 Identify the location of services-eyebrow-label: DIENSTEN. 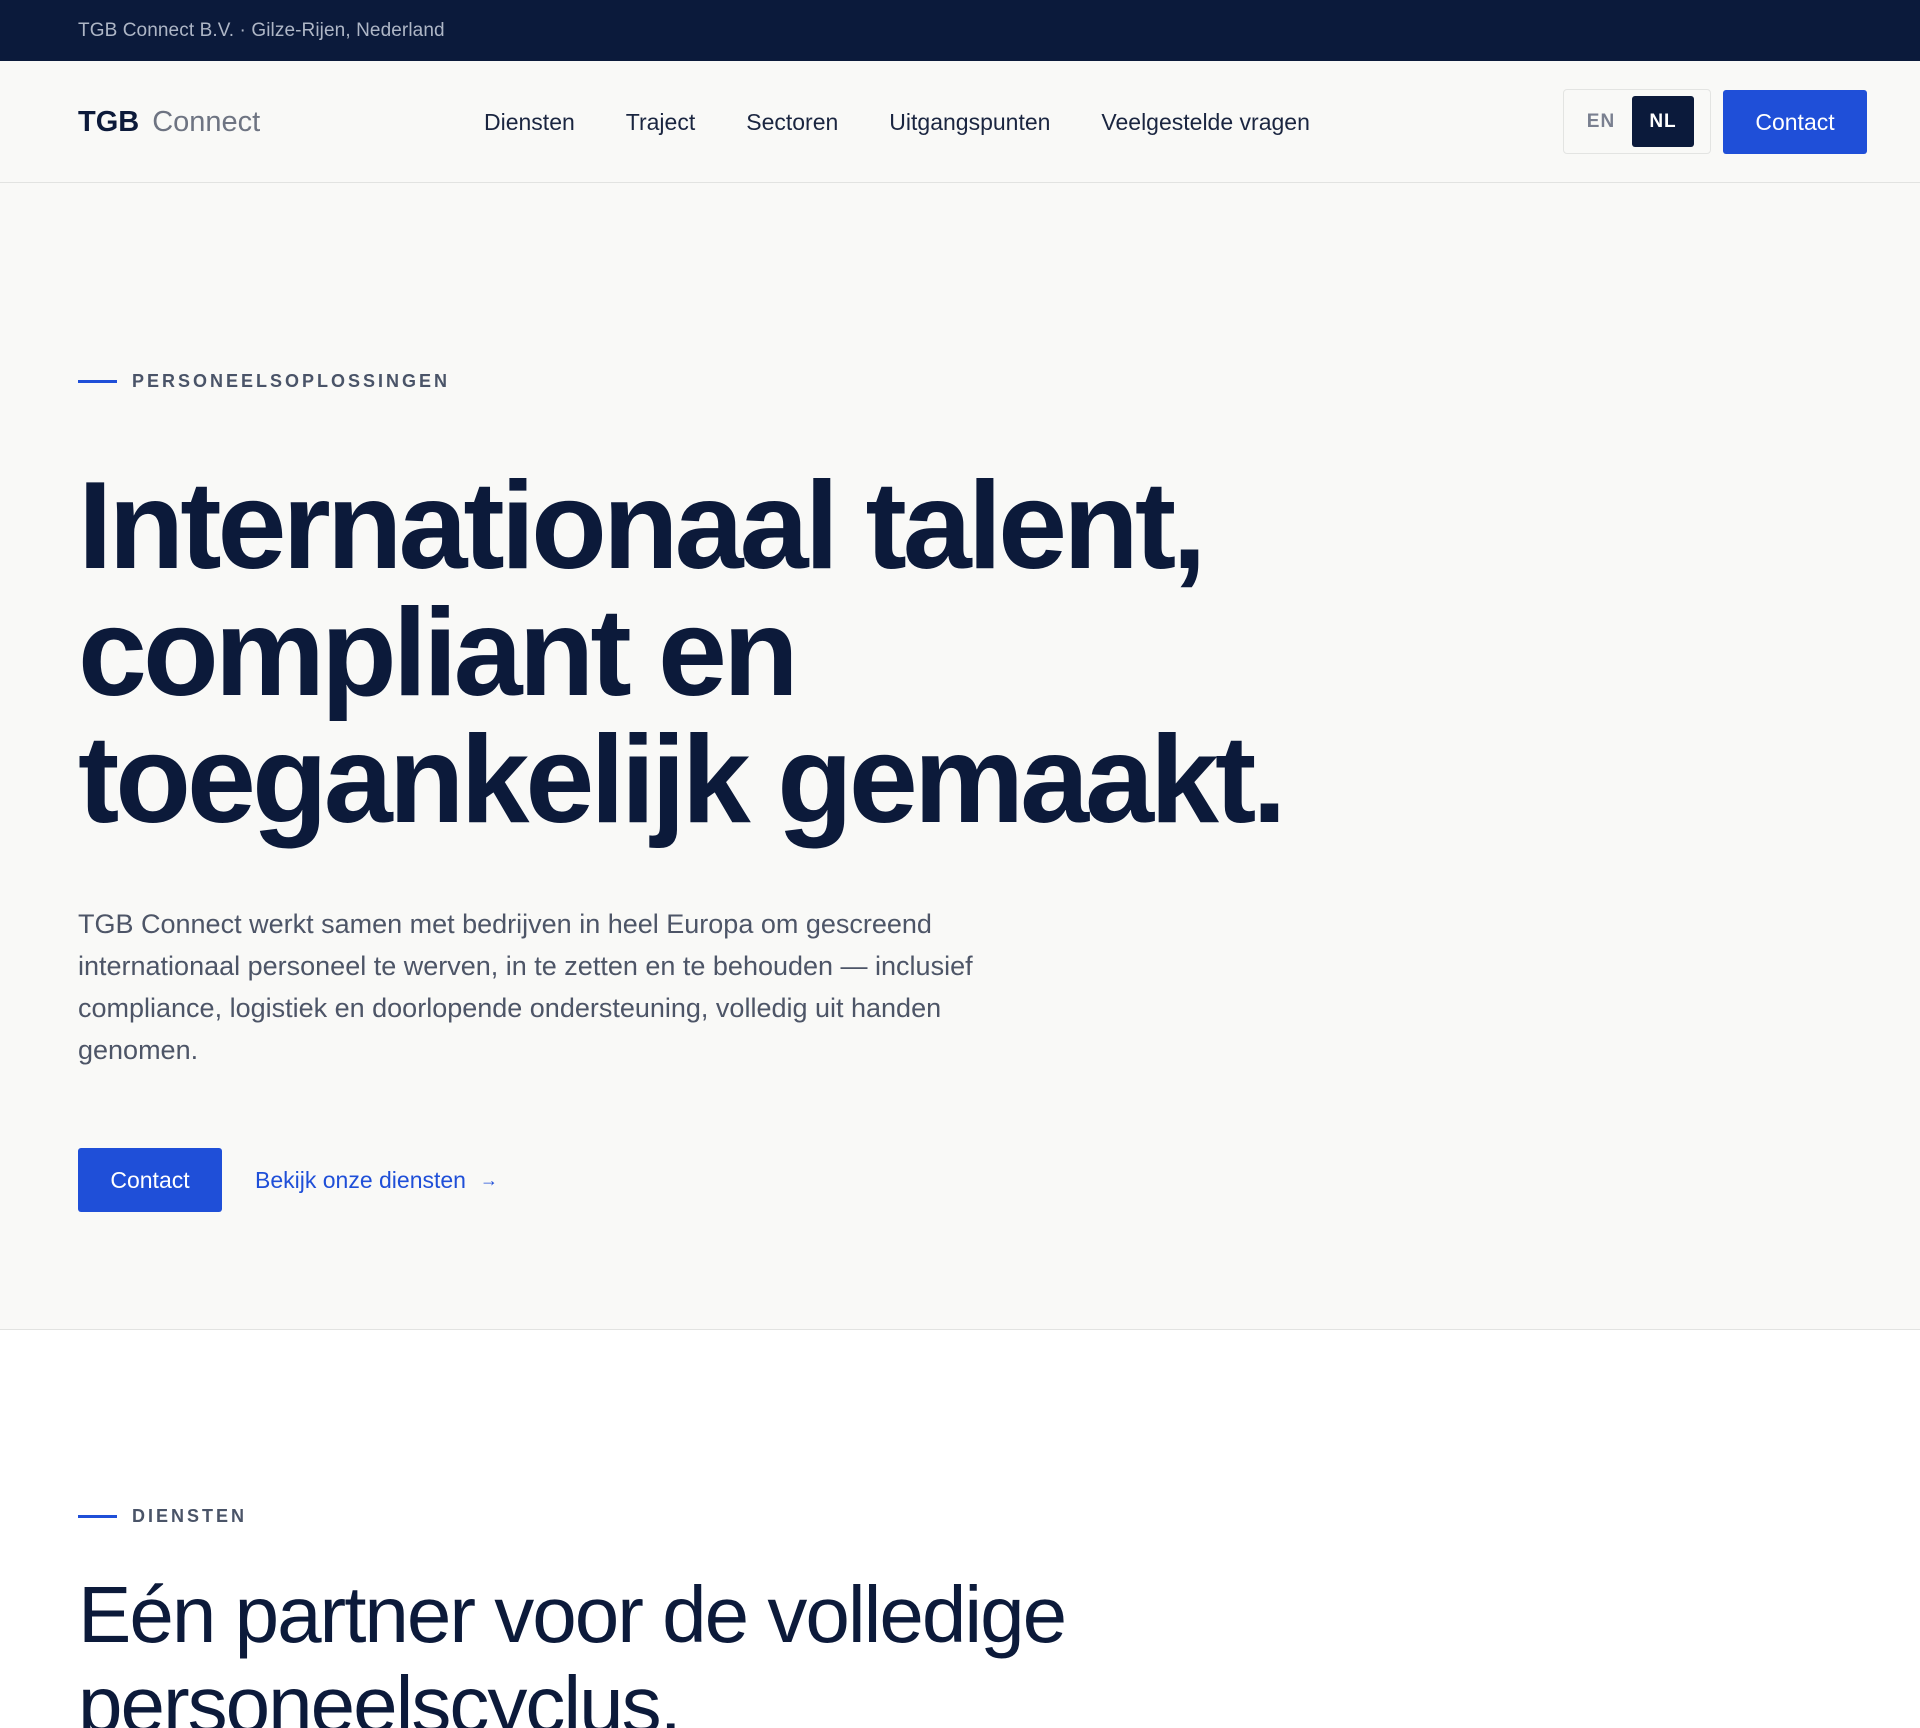
(190, 1516).